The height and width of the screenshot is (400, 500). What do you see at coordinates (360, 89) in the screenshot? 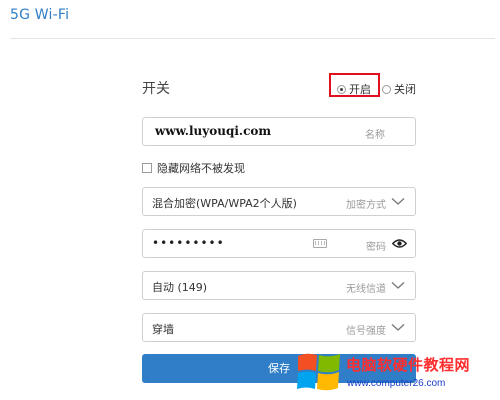
I see `radio-on-label: 开启` at bounding box center [360, 89].